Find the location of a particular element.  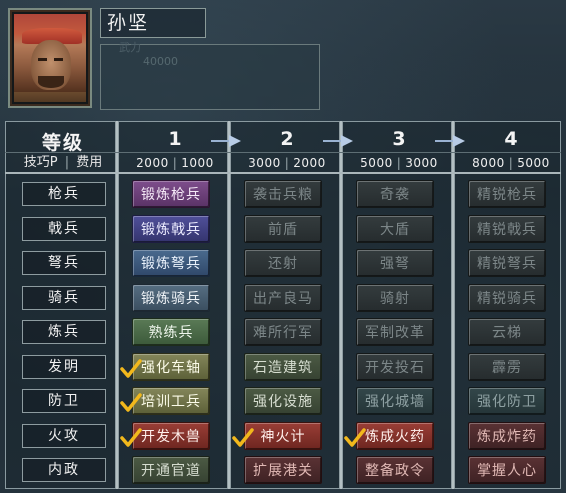

tech-button: 前盾 is located at coordinates (283, 228).